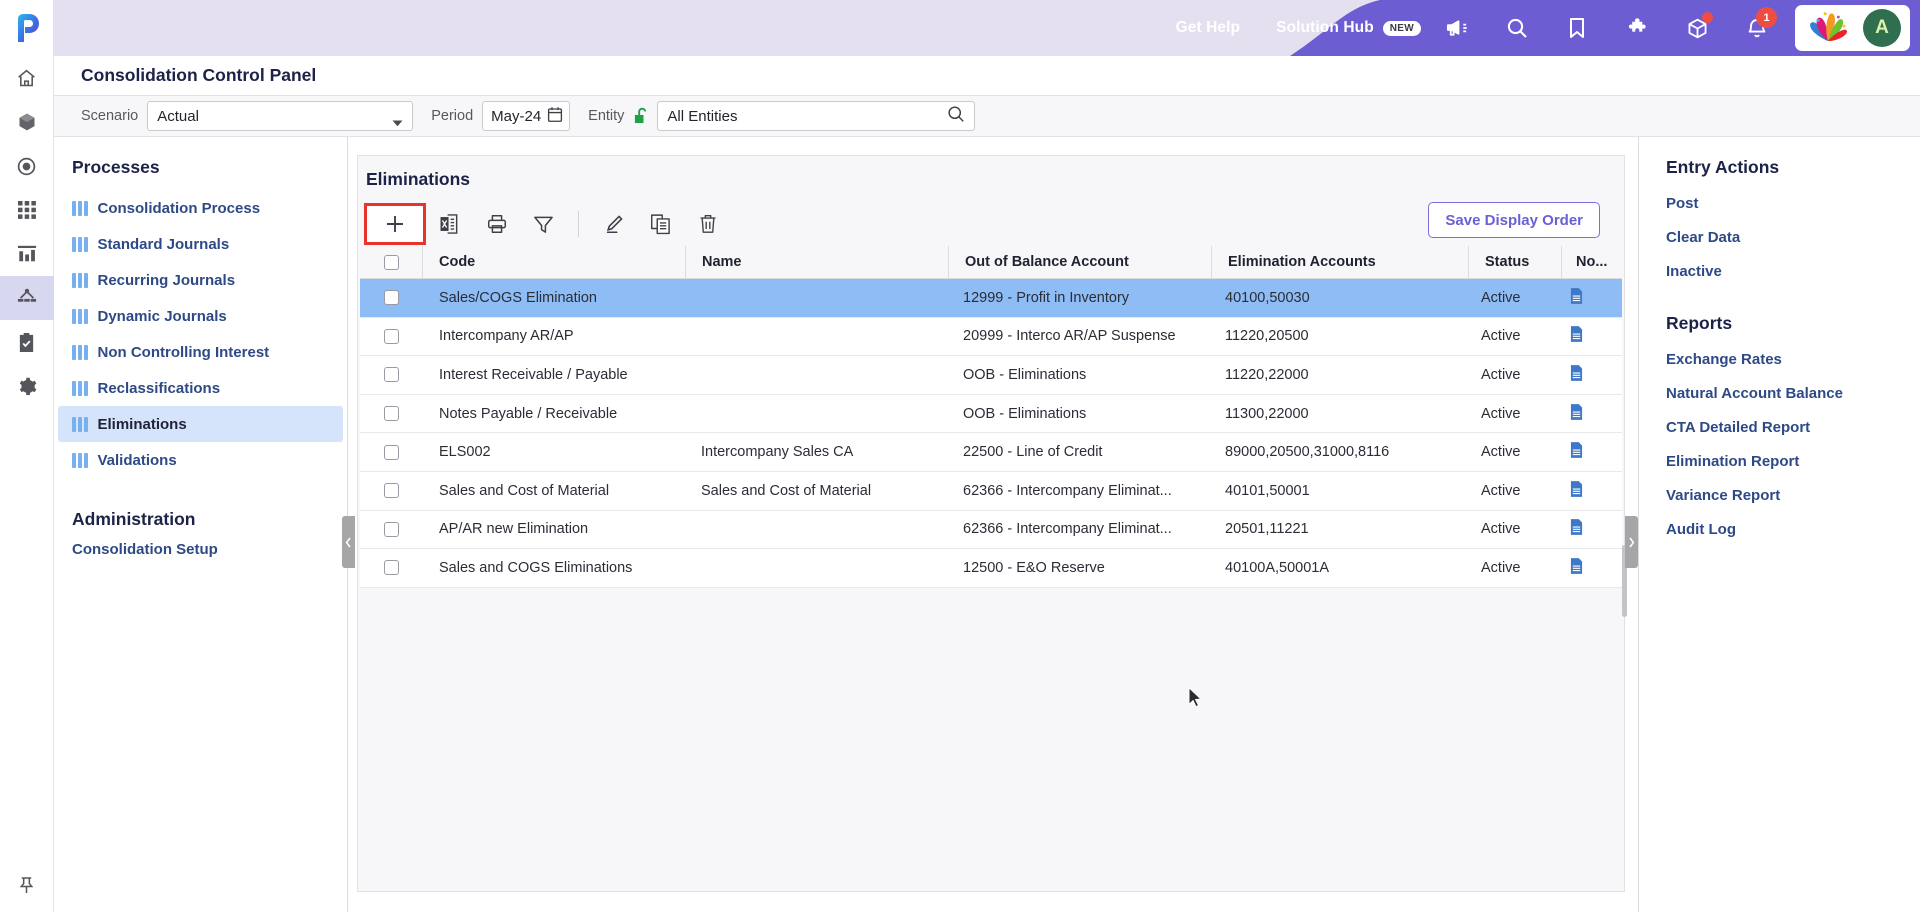  Describe the element at coordinates (200, 208) in the screenshot. I see `sidebar-item-consolidation-process: Consolidation Process` at that location.